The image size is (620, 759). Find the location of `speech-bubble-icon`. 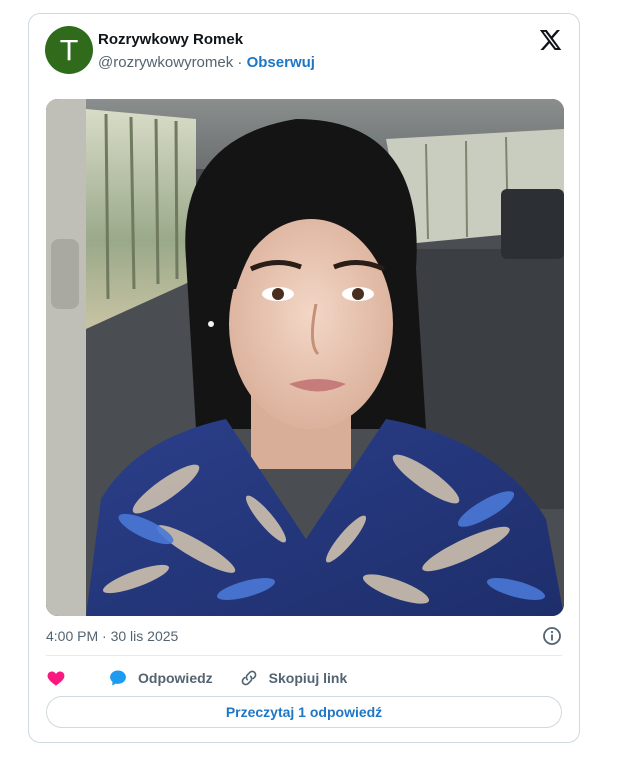

speech-bubble-icon is located at coordinates (118, 678).